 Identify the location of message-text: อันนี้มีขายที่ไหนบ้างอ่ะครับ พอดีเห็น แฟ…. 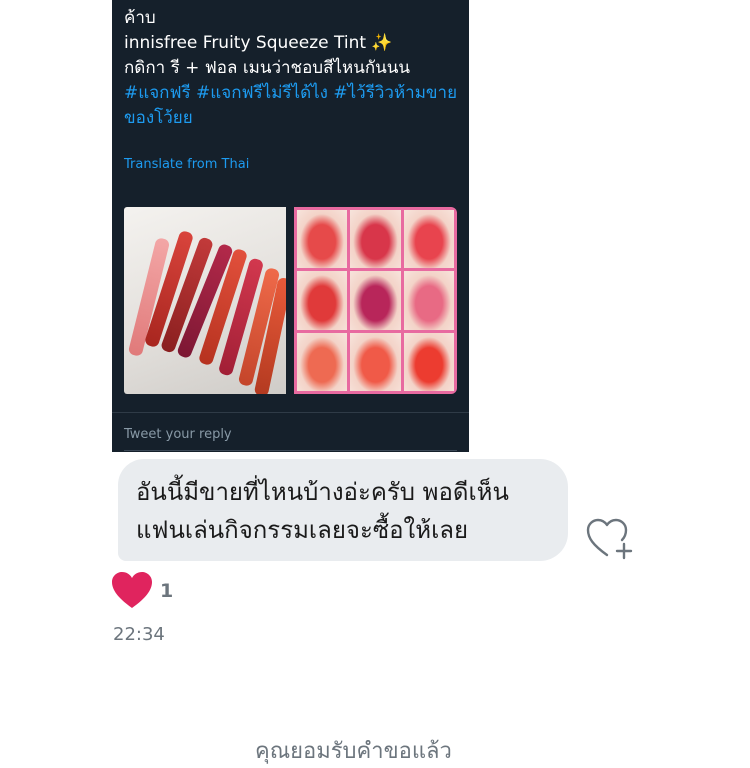
(351, 511).